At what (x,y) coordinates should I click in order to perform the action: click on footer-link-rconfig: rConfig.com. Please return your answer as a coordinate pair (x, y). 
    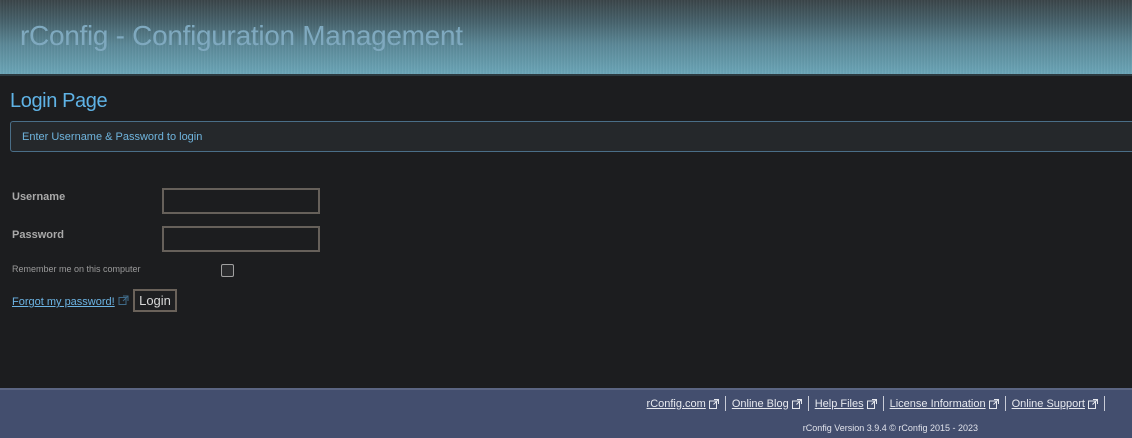
    Looking at the image, I should click on (683, 404).